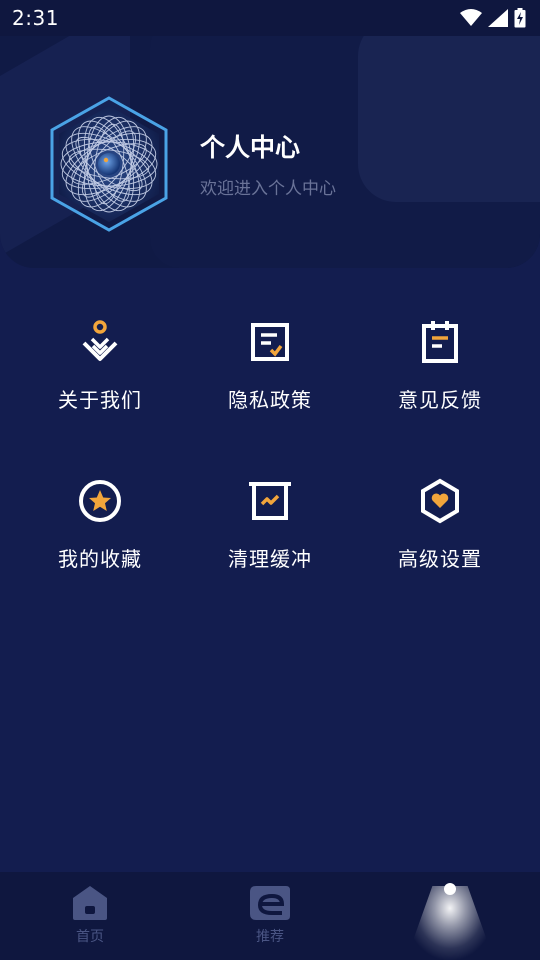 The height and width of the screenshot is (960, 540). Describe the element at coordinates (109, 164) in the screenshot. I see `avatar` at that location.